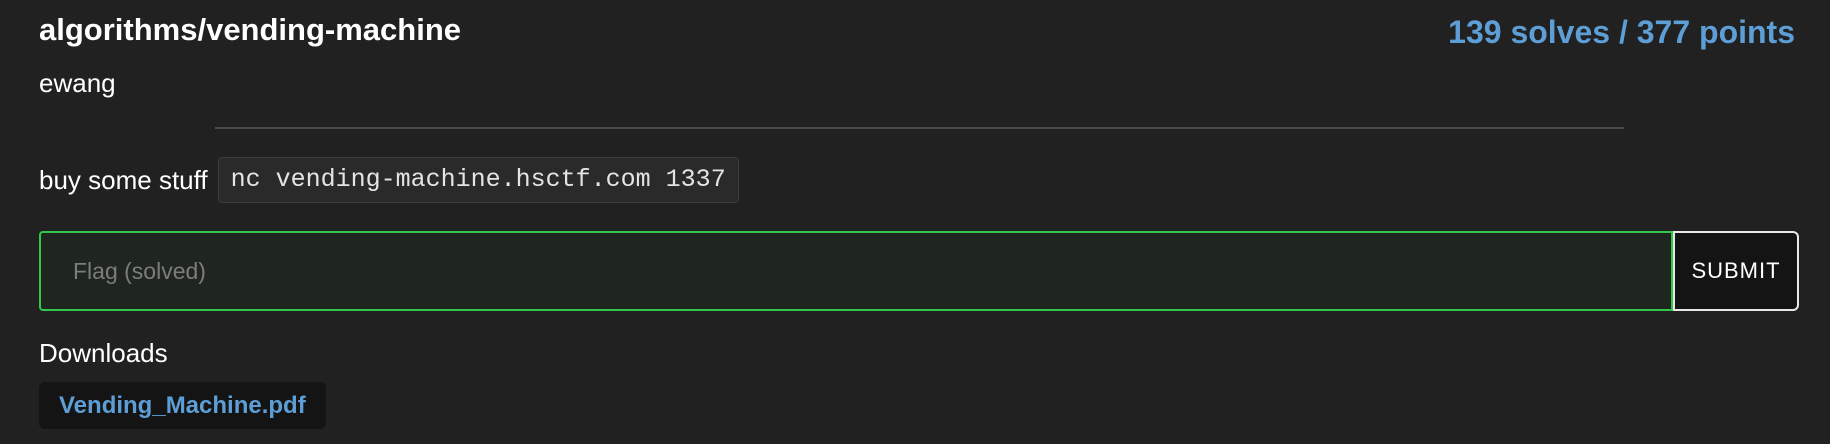 This screenshot has width=1830, height=444. I want to click on description-text: buy some stuff, so click(123, 179).